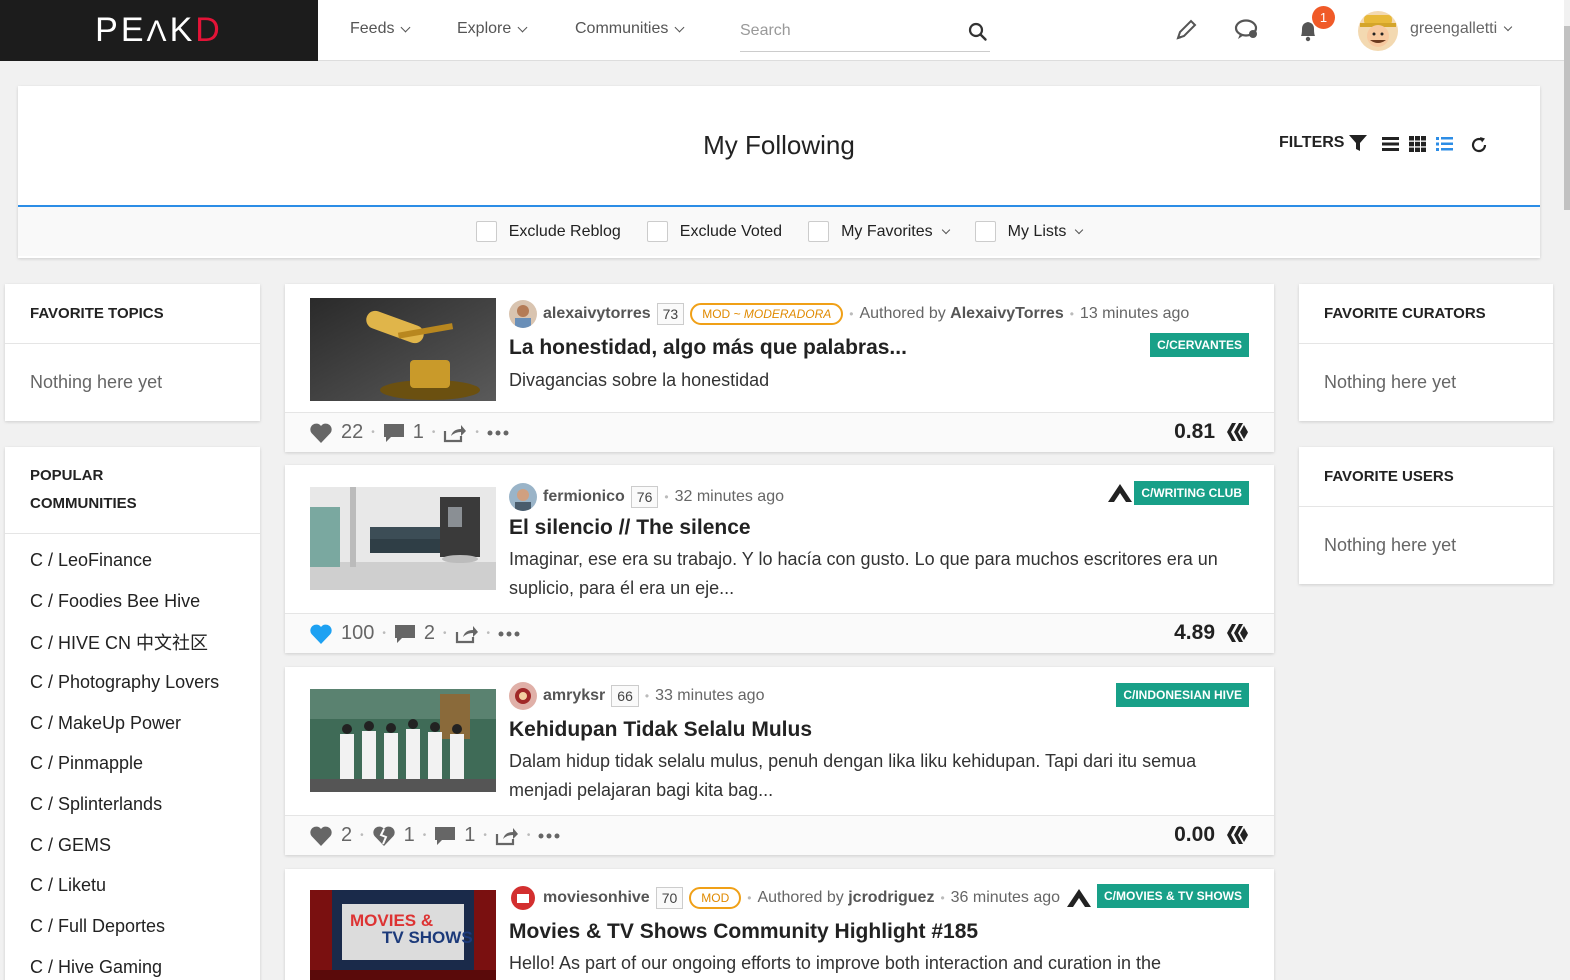 The width and height of the screenshot is (1570, 980). Describe the element at coordinates (1199, 345) in the screenshot. I see `community-tag: C/CERVANTES` at that location.